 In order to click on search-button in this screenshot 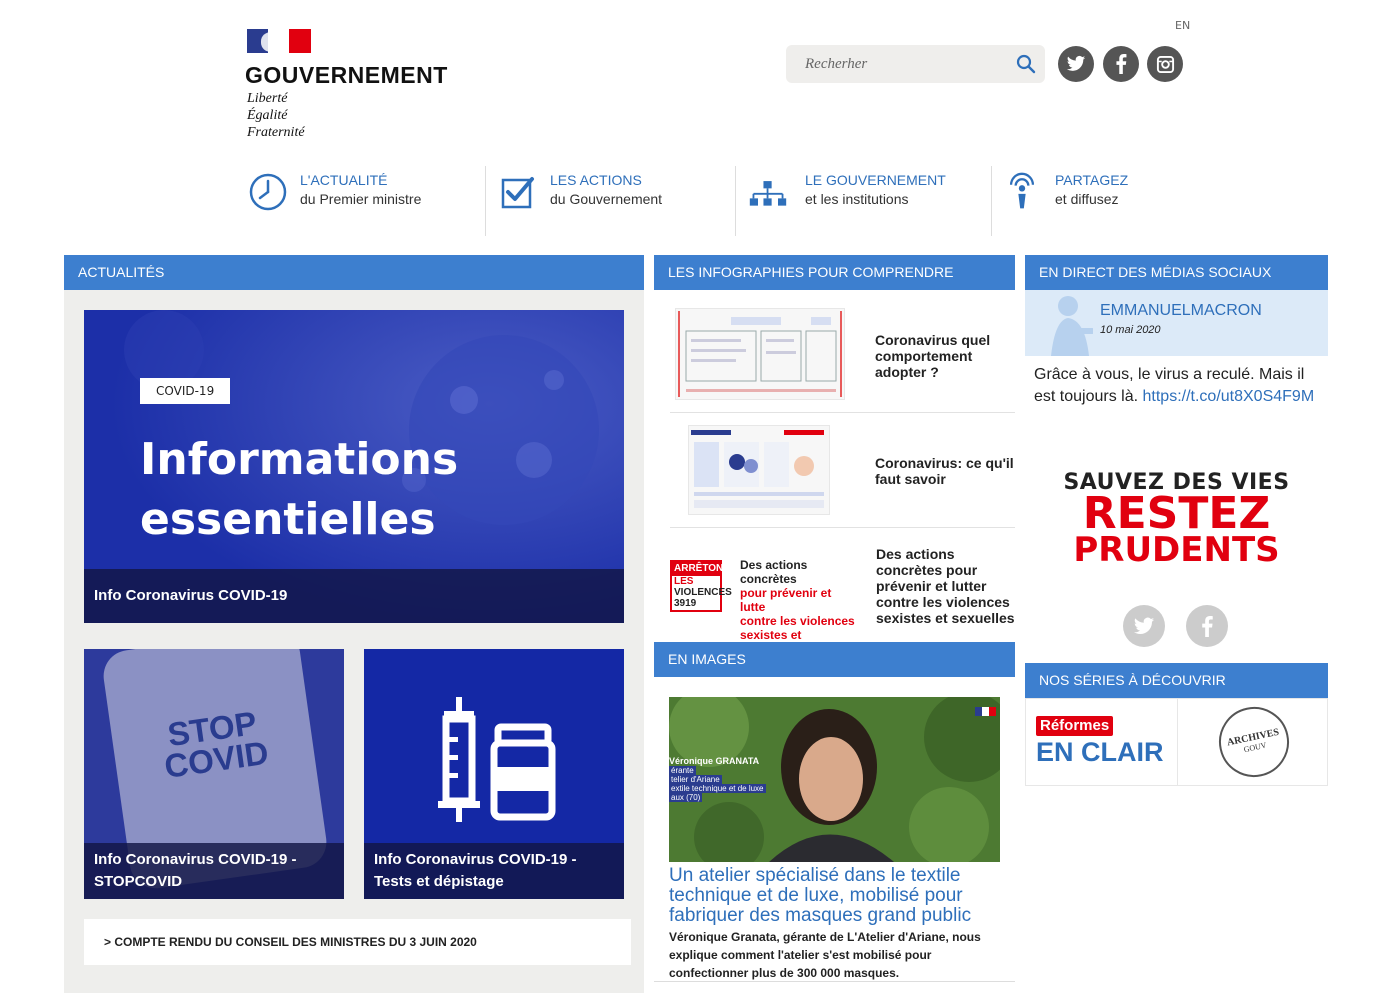, I will do `click(1026, 64)`.